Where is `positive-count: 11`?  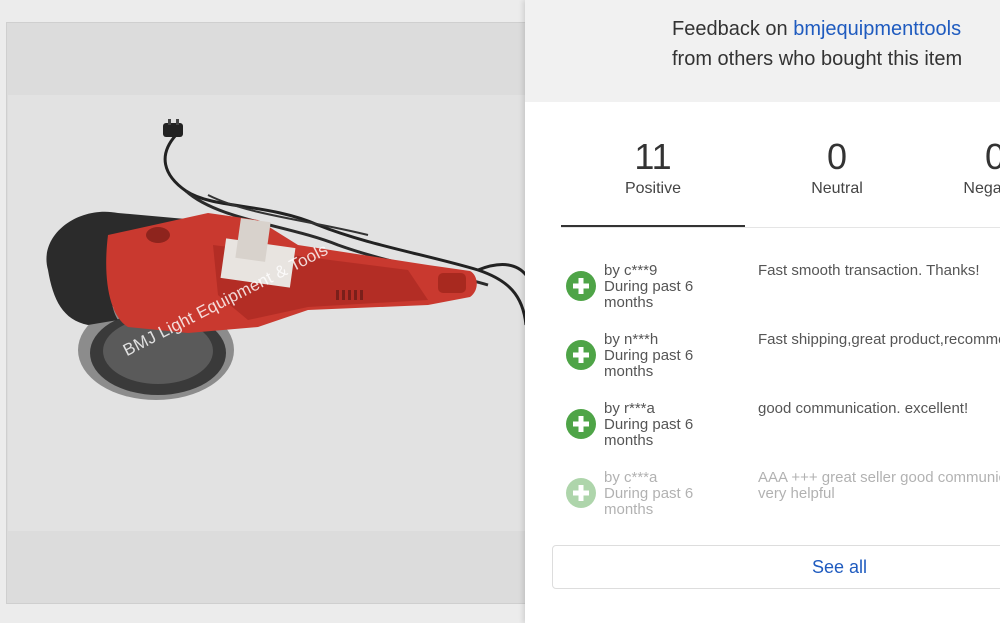
positive-count: 11 is located at coordinates (653, 156).